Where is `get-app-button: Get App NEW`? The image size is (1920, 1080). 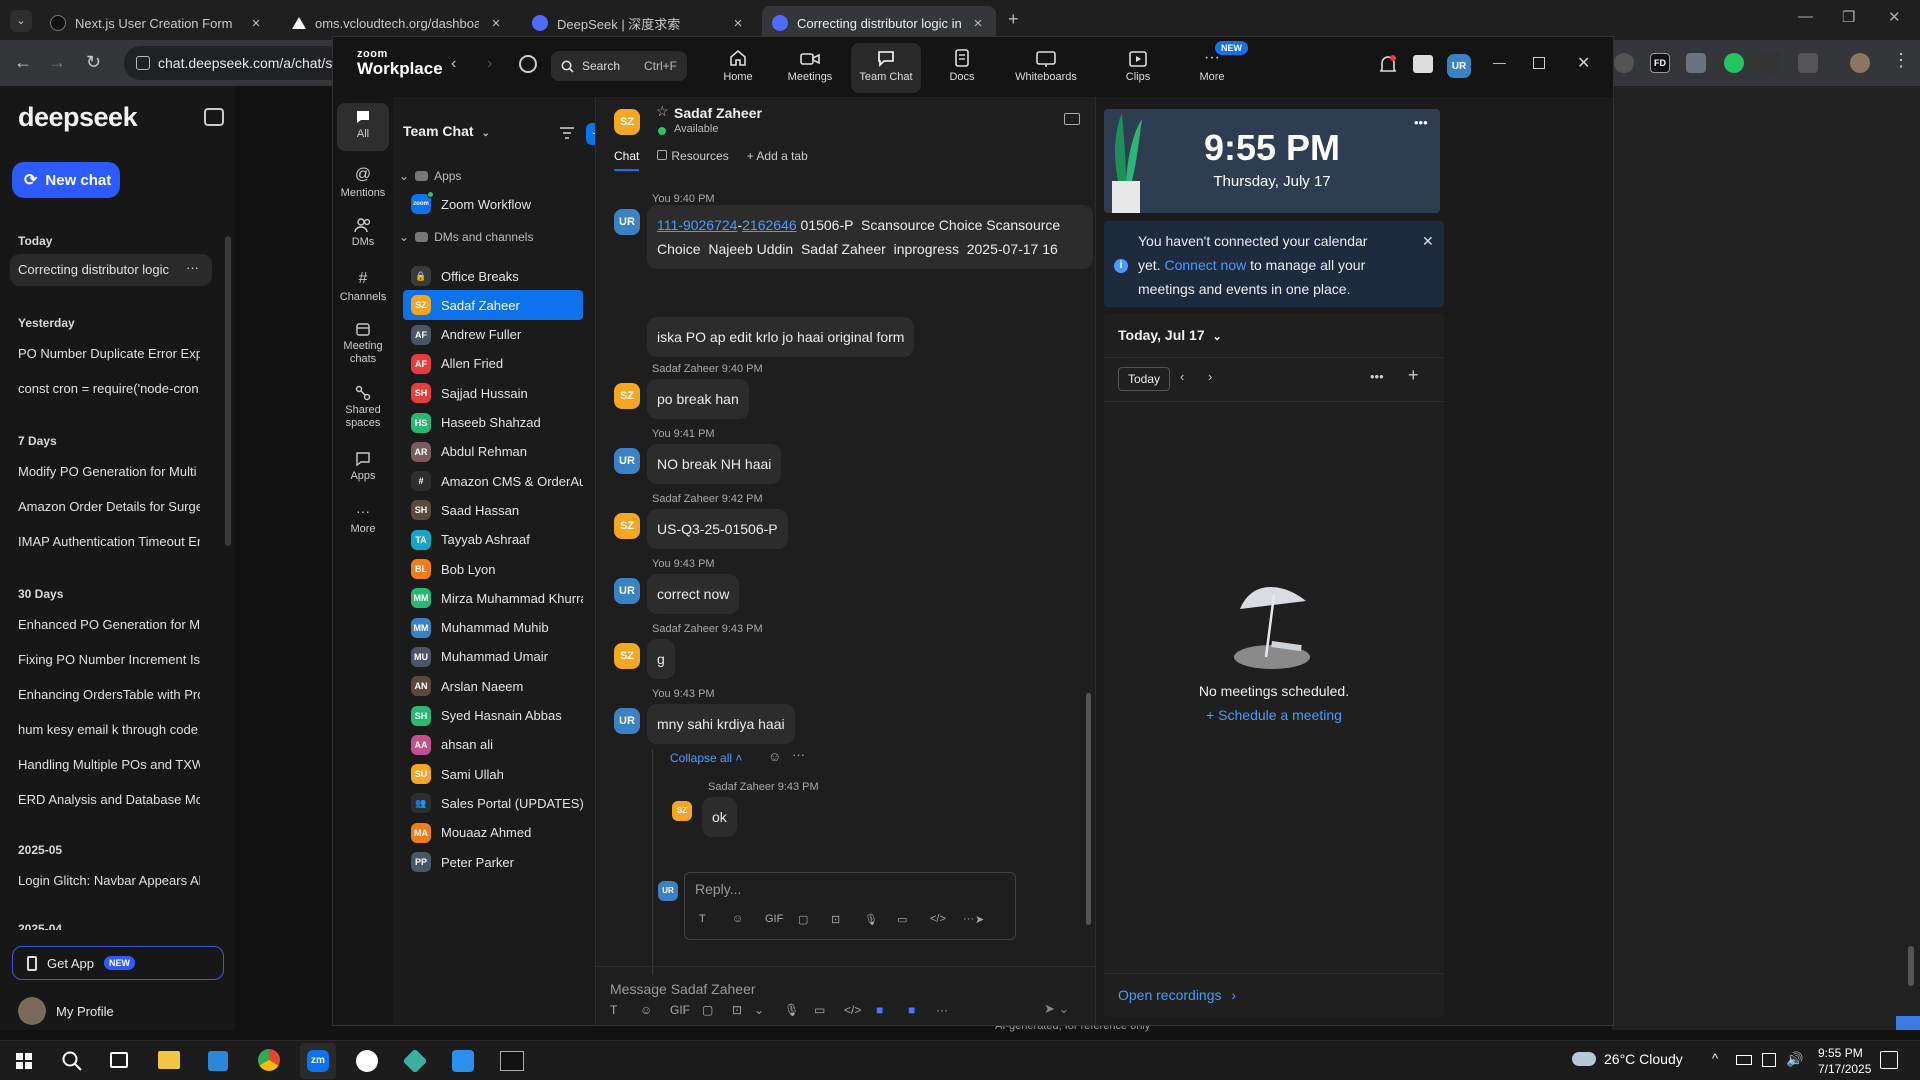
get-app-button: Get App NEW is located at coordinates (118, 963).